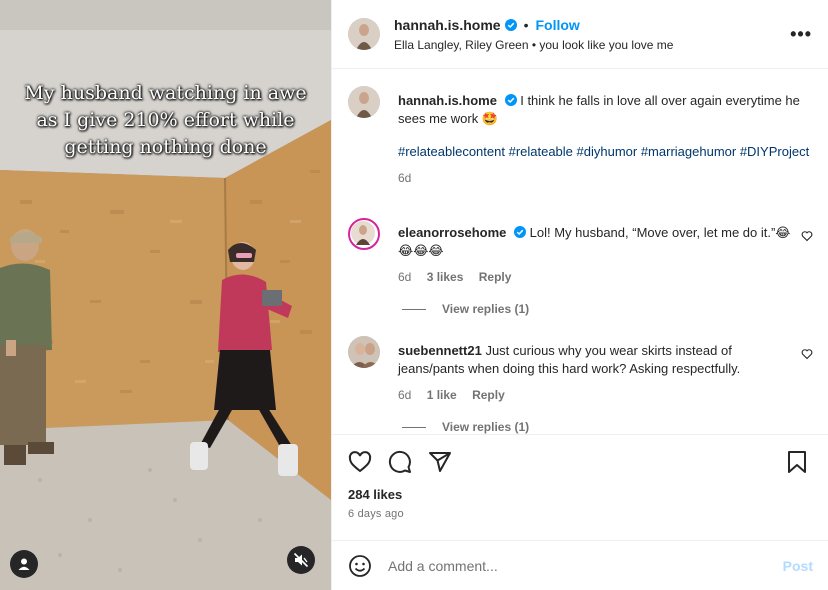  What do you see at coordinates (798, 34) in the screenshot?
I see `more-options-button: •••` at bounding box center [798, 34].